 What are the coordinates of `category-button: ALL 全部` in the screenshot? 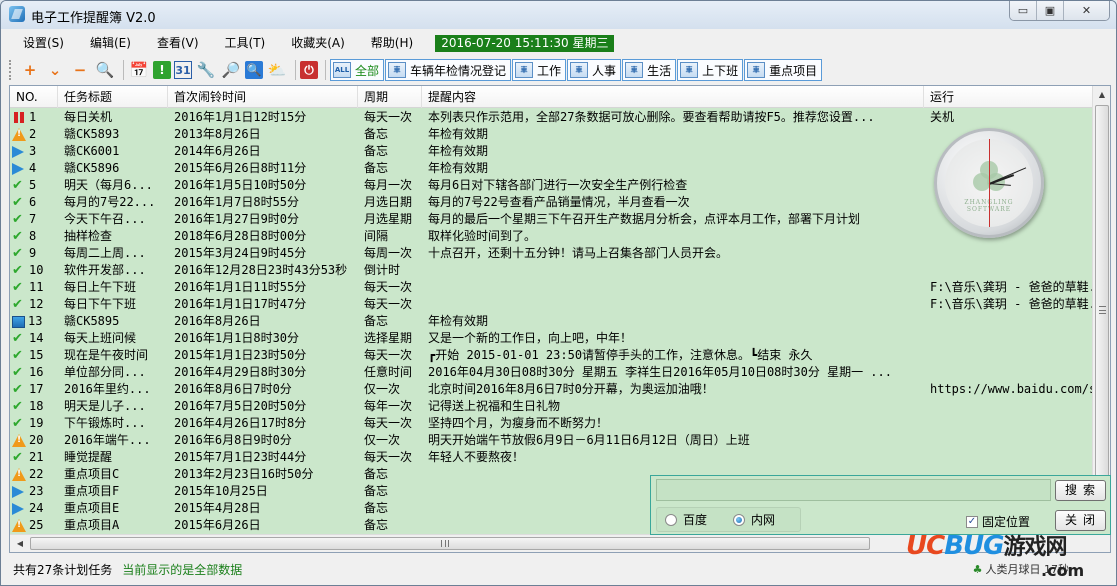 It's located at (357, 70).